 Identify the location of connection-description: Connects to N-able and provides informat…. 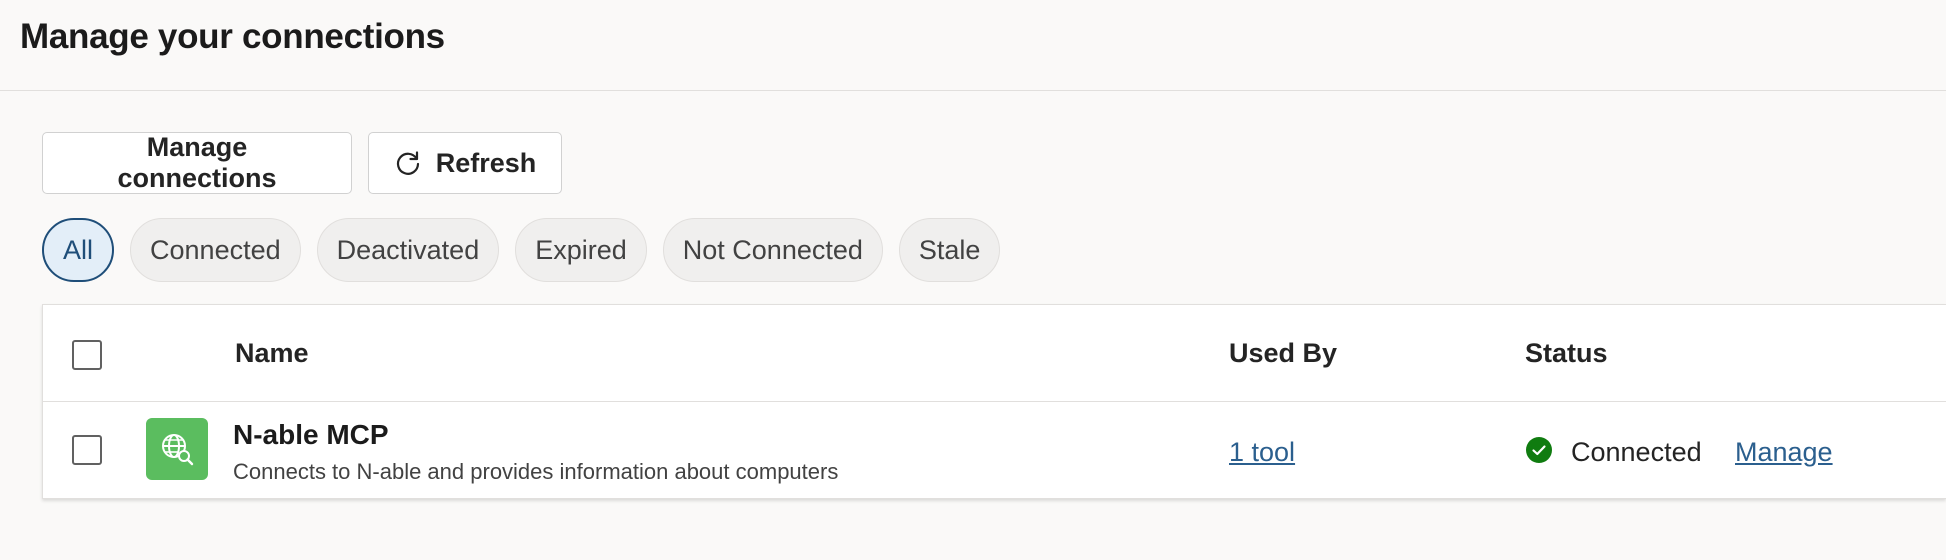
(536, 471).